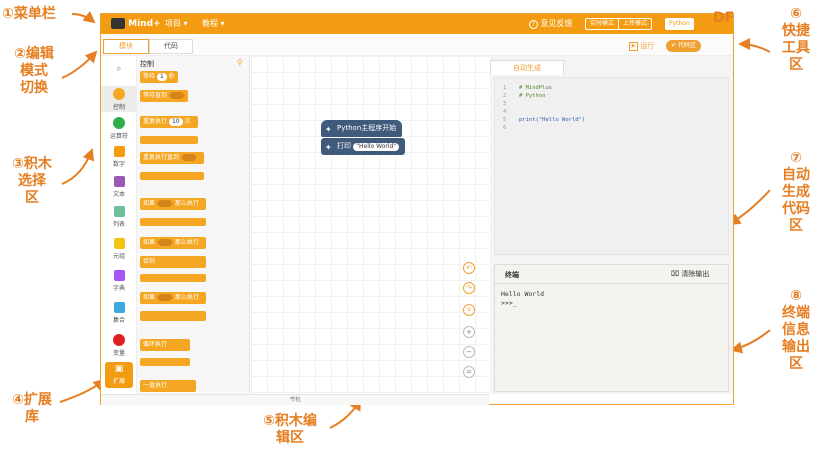 This screenshot has height=451, width=823. I want to click on mode-bar: 模块 代码 ▶ 运行 ✔ 代码区, so click(417, 46).